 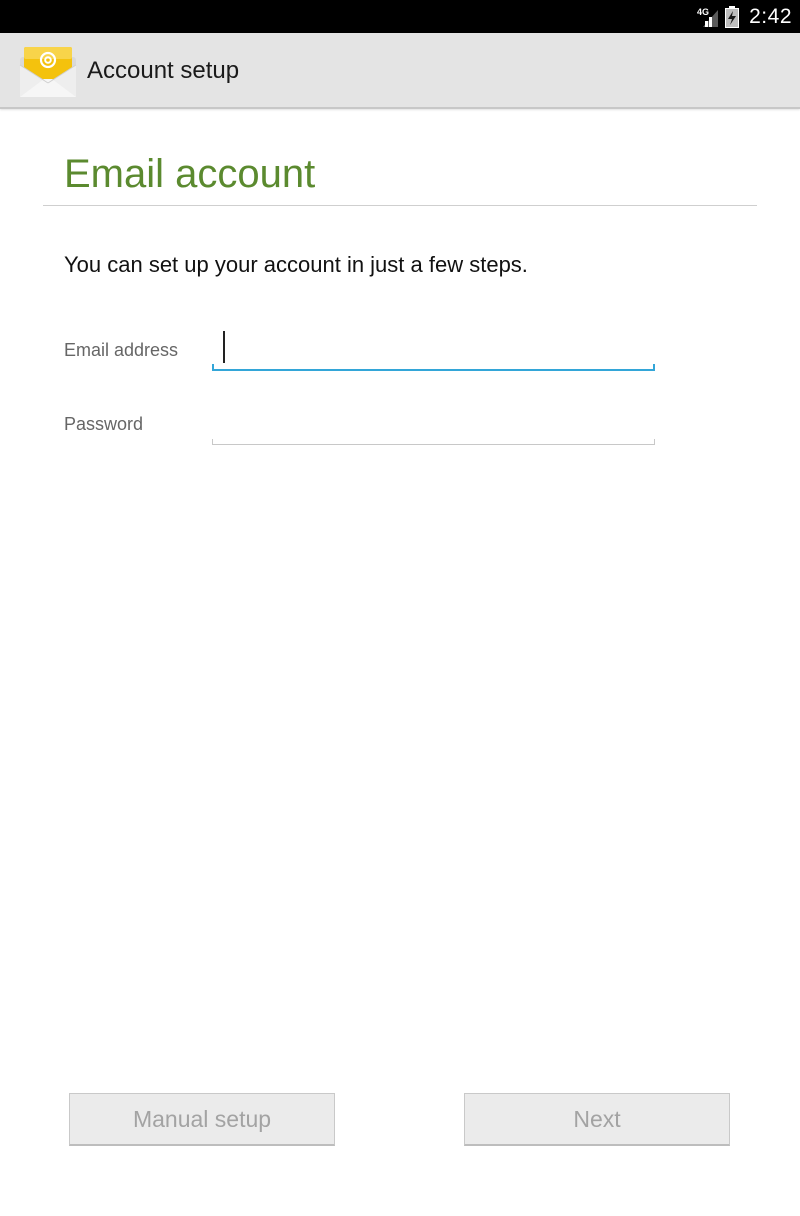 What do you see at coordinates (202, 1119) in the screenshot?
I see `manual-setup-button: Manual setup` at bounding box center [202, 1119].